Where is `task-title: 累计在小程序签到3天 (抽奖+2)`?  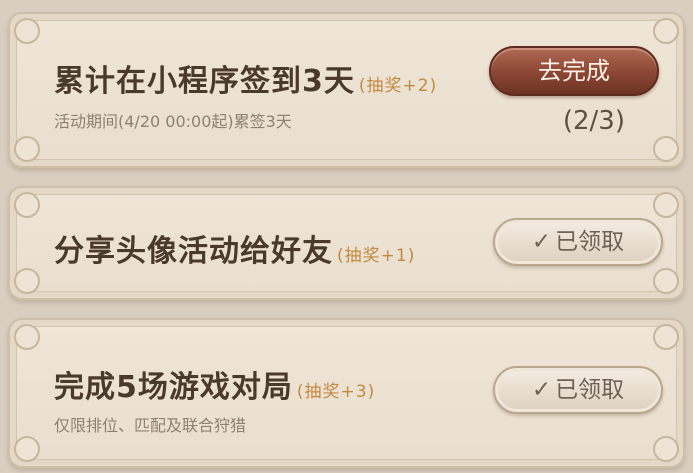
task-title: 累计在小程序签到3天 (抽奖+2) is located at coordinates (245, 78).